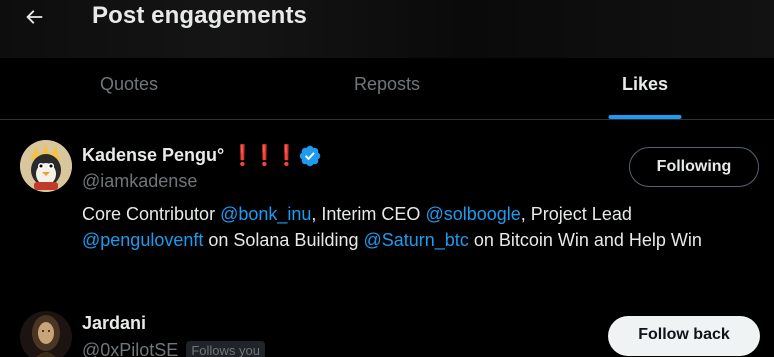  I want to click on tab-likes-label: Likes, so click(645, 84).